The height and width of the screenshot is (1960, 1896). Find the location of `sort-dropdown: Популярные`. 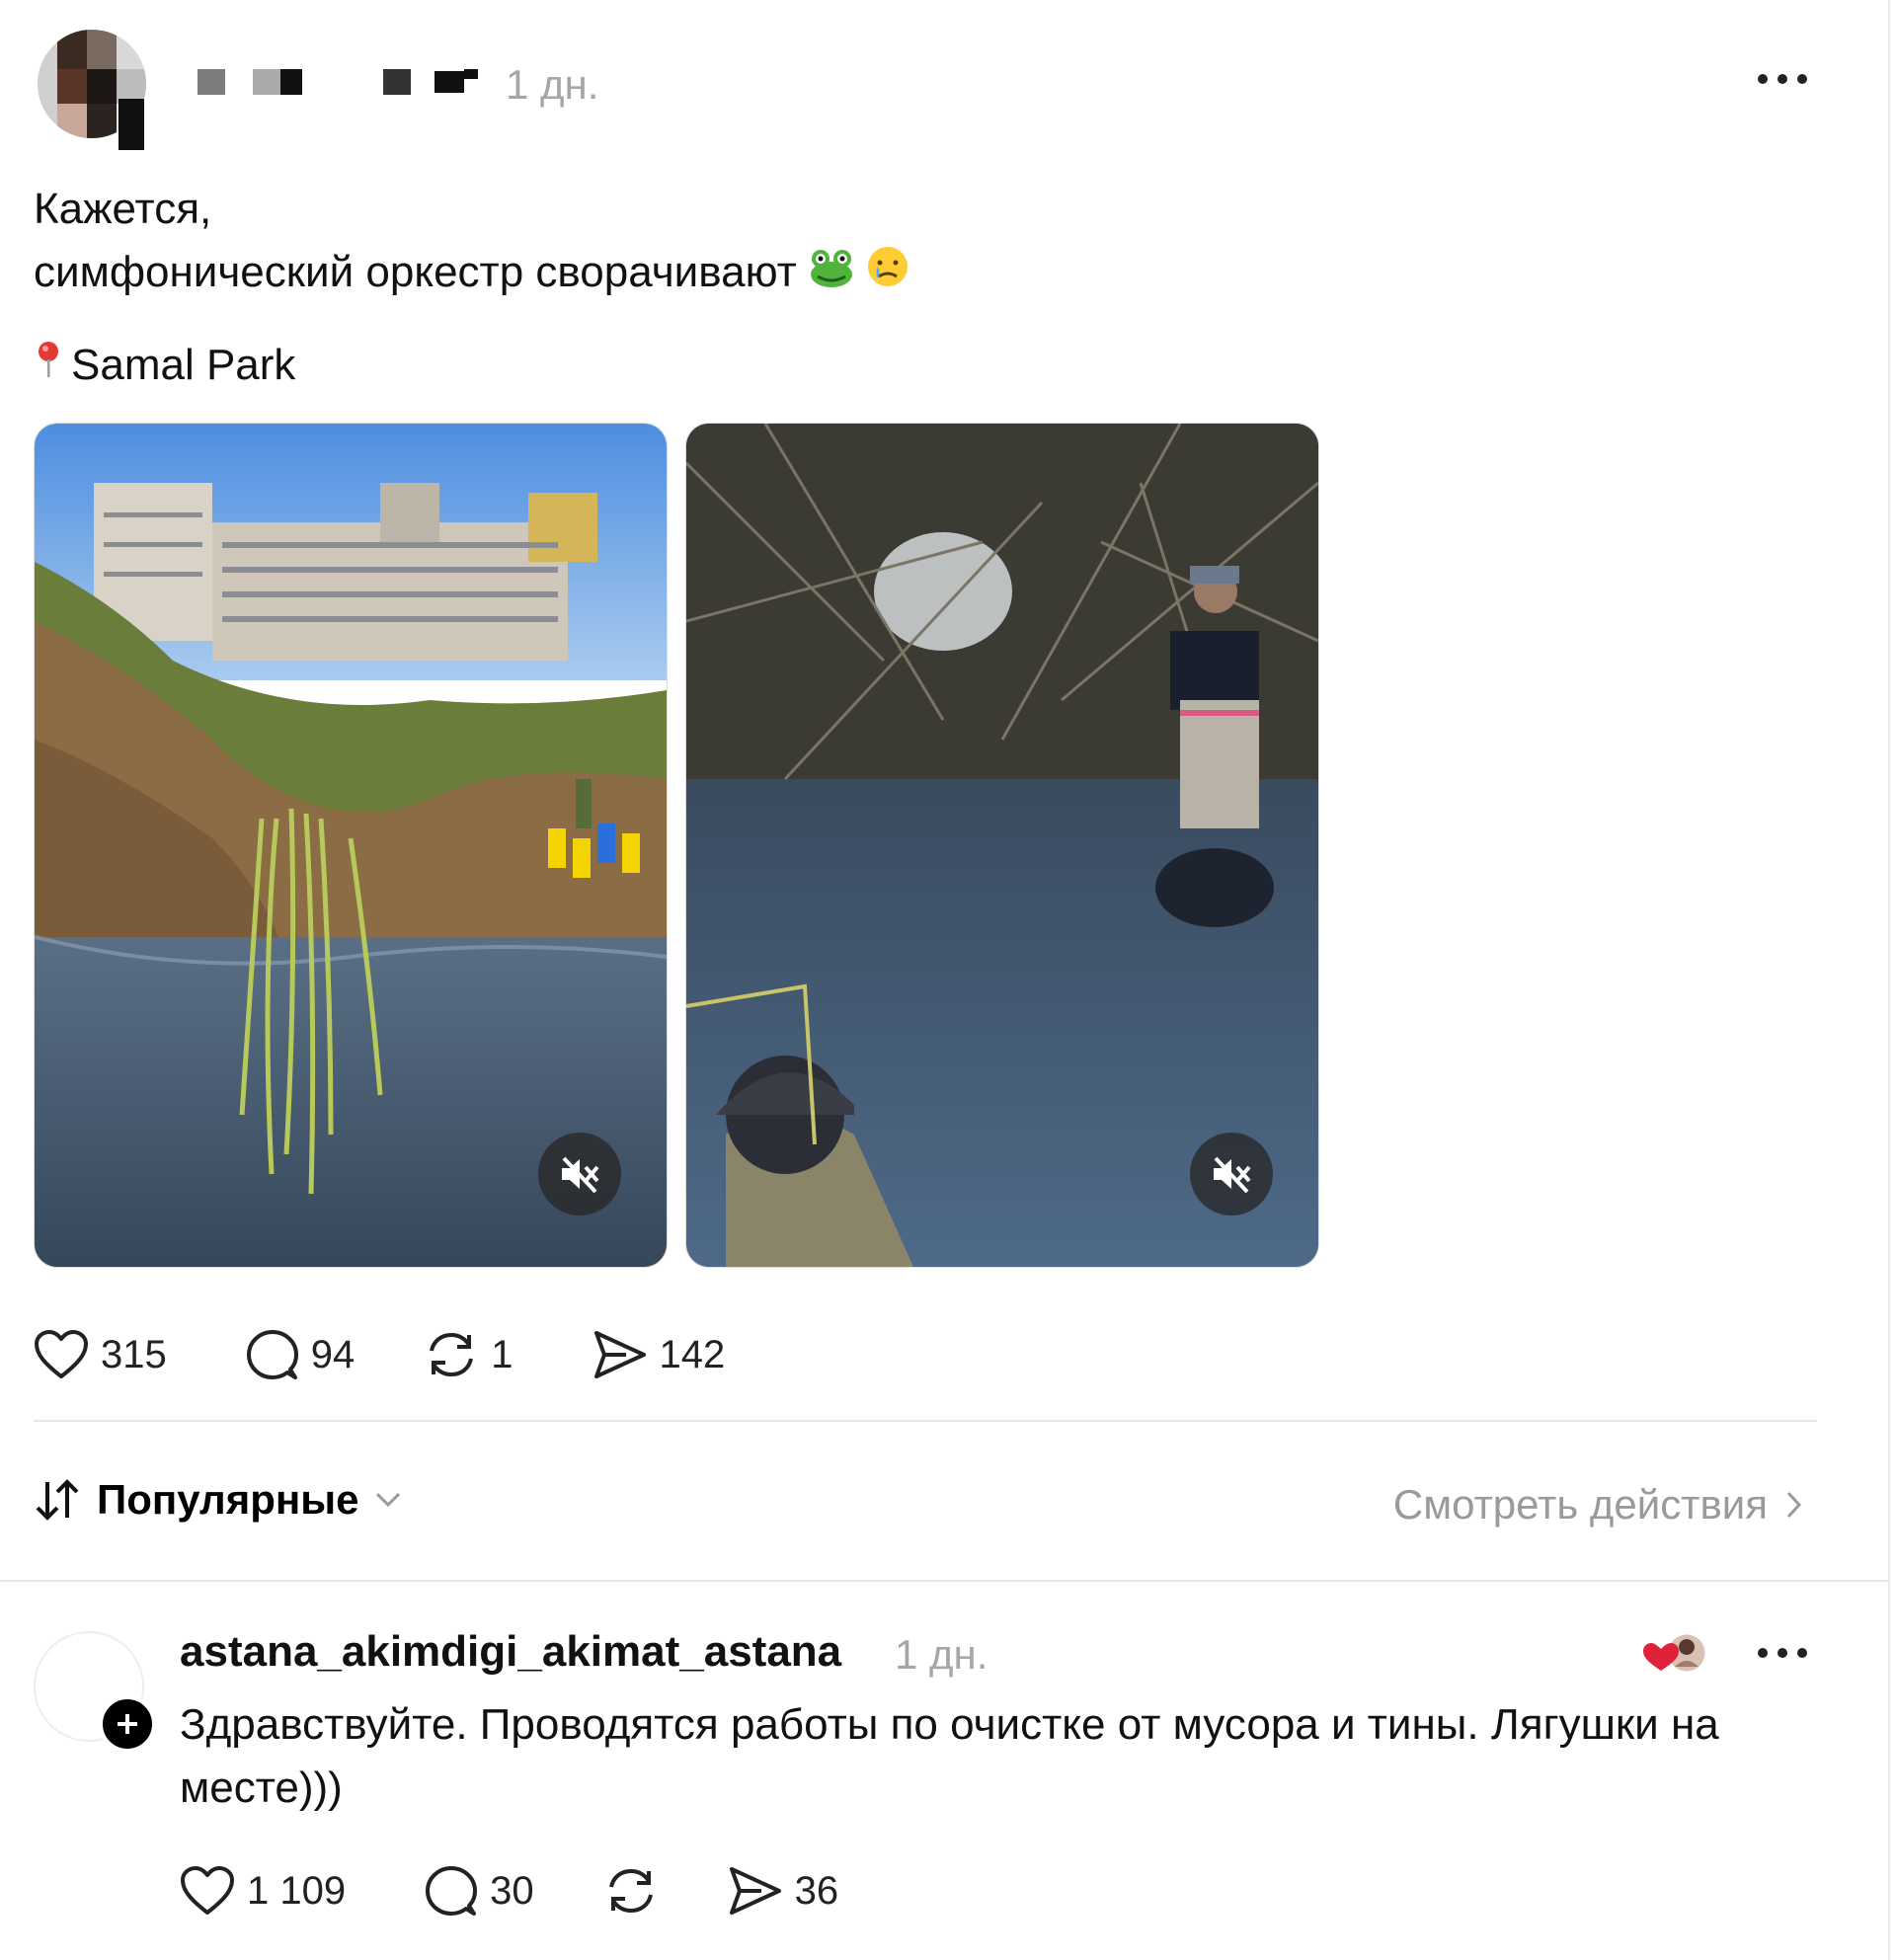

sort-dropdown: Популярные is located at coordinates (218, 1500).